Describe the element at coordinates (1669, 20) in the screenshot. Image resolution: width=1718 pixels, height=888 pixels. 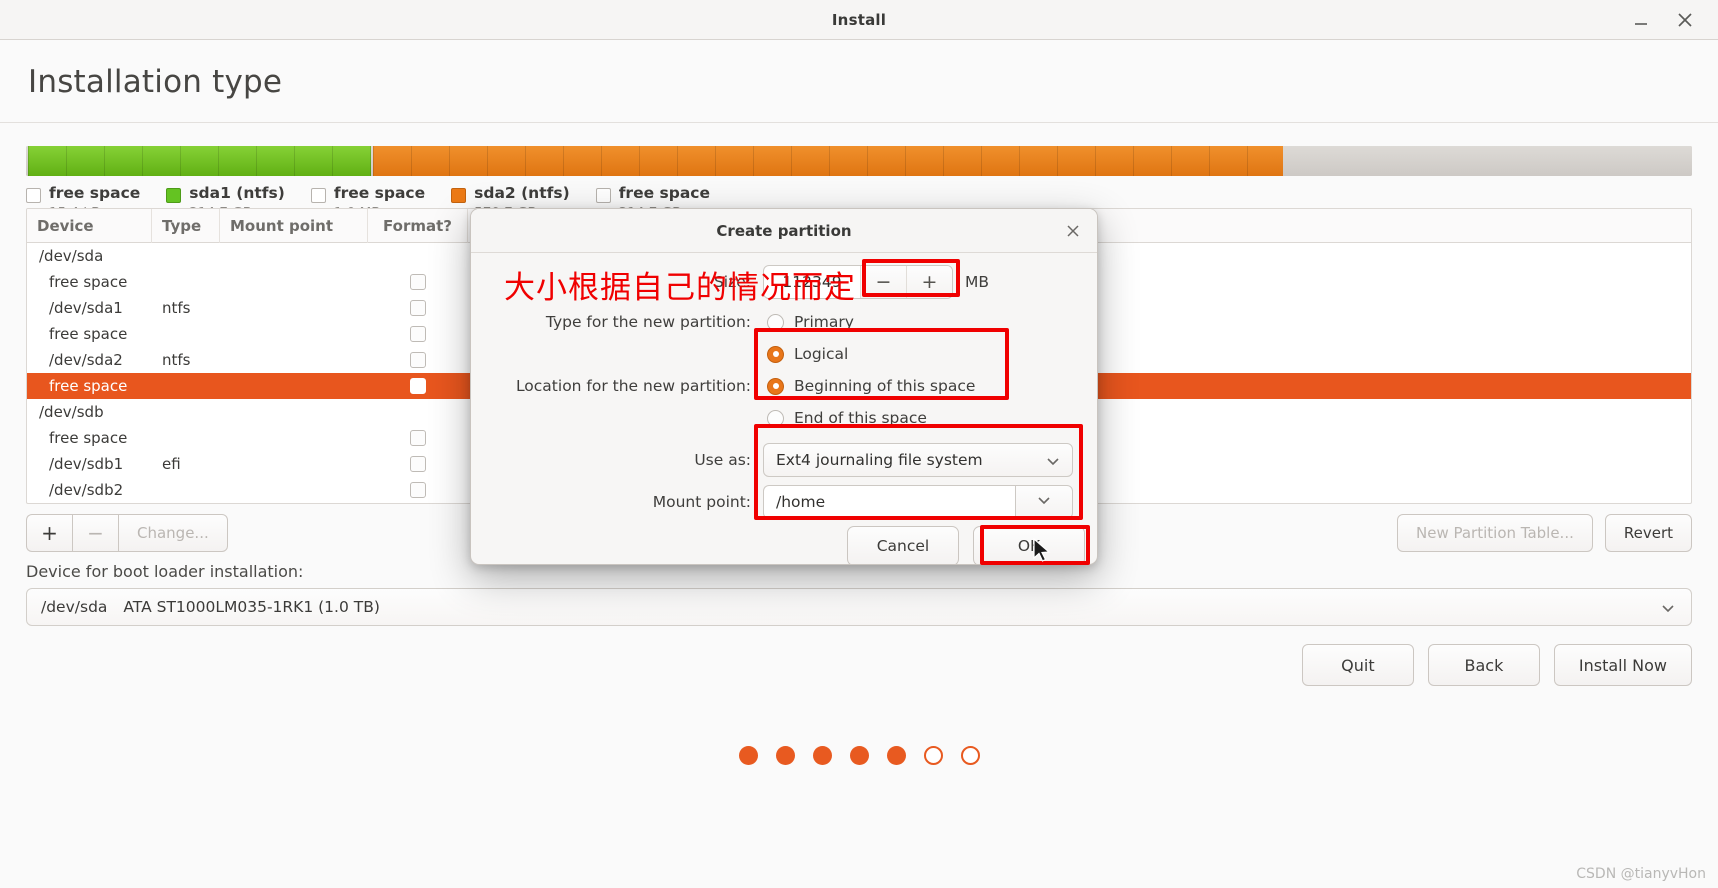
I see `window-controls` at that location.